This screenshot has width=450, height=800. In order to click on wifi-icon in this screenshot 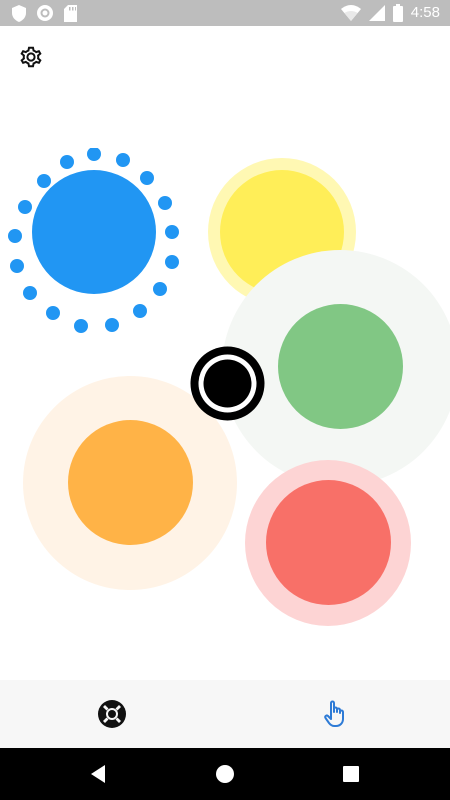, I will do `click(350, 13)`.